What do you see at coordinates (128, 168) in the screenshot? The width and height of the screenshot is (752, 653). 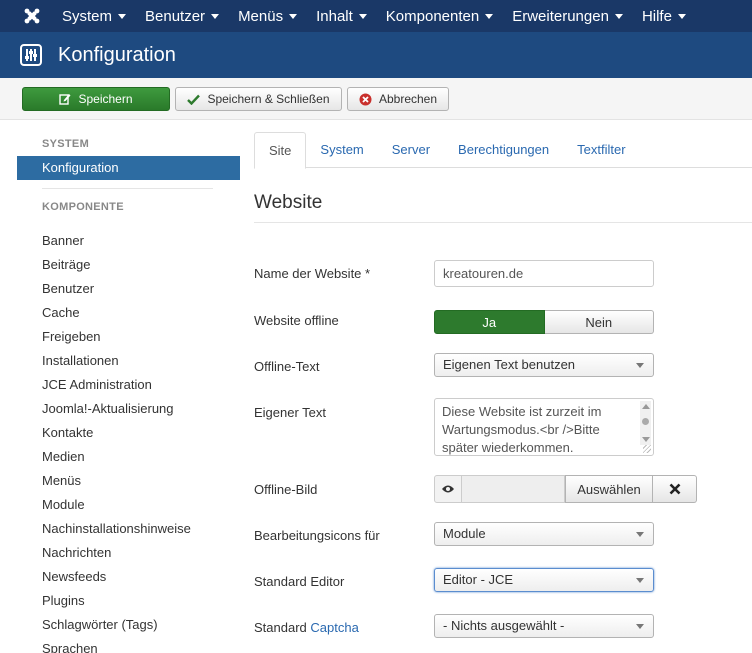 I see `sidebar-item-konfiguration: Konfiguration` at bounding box center [128, 168].